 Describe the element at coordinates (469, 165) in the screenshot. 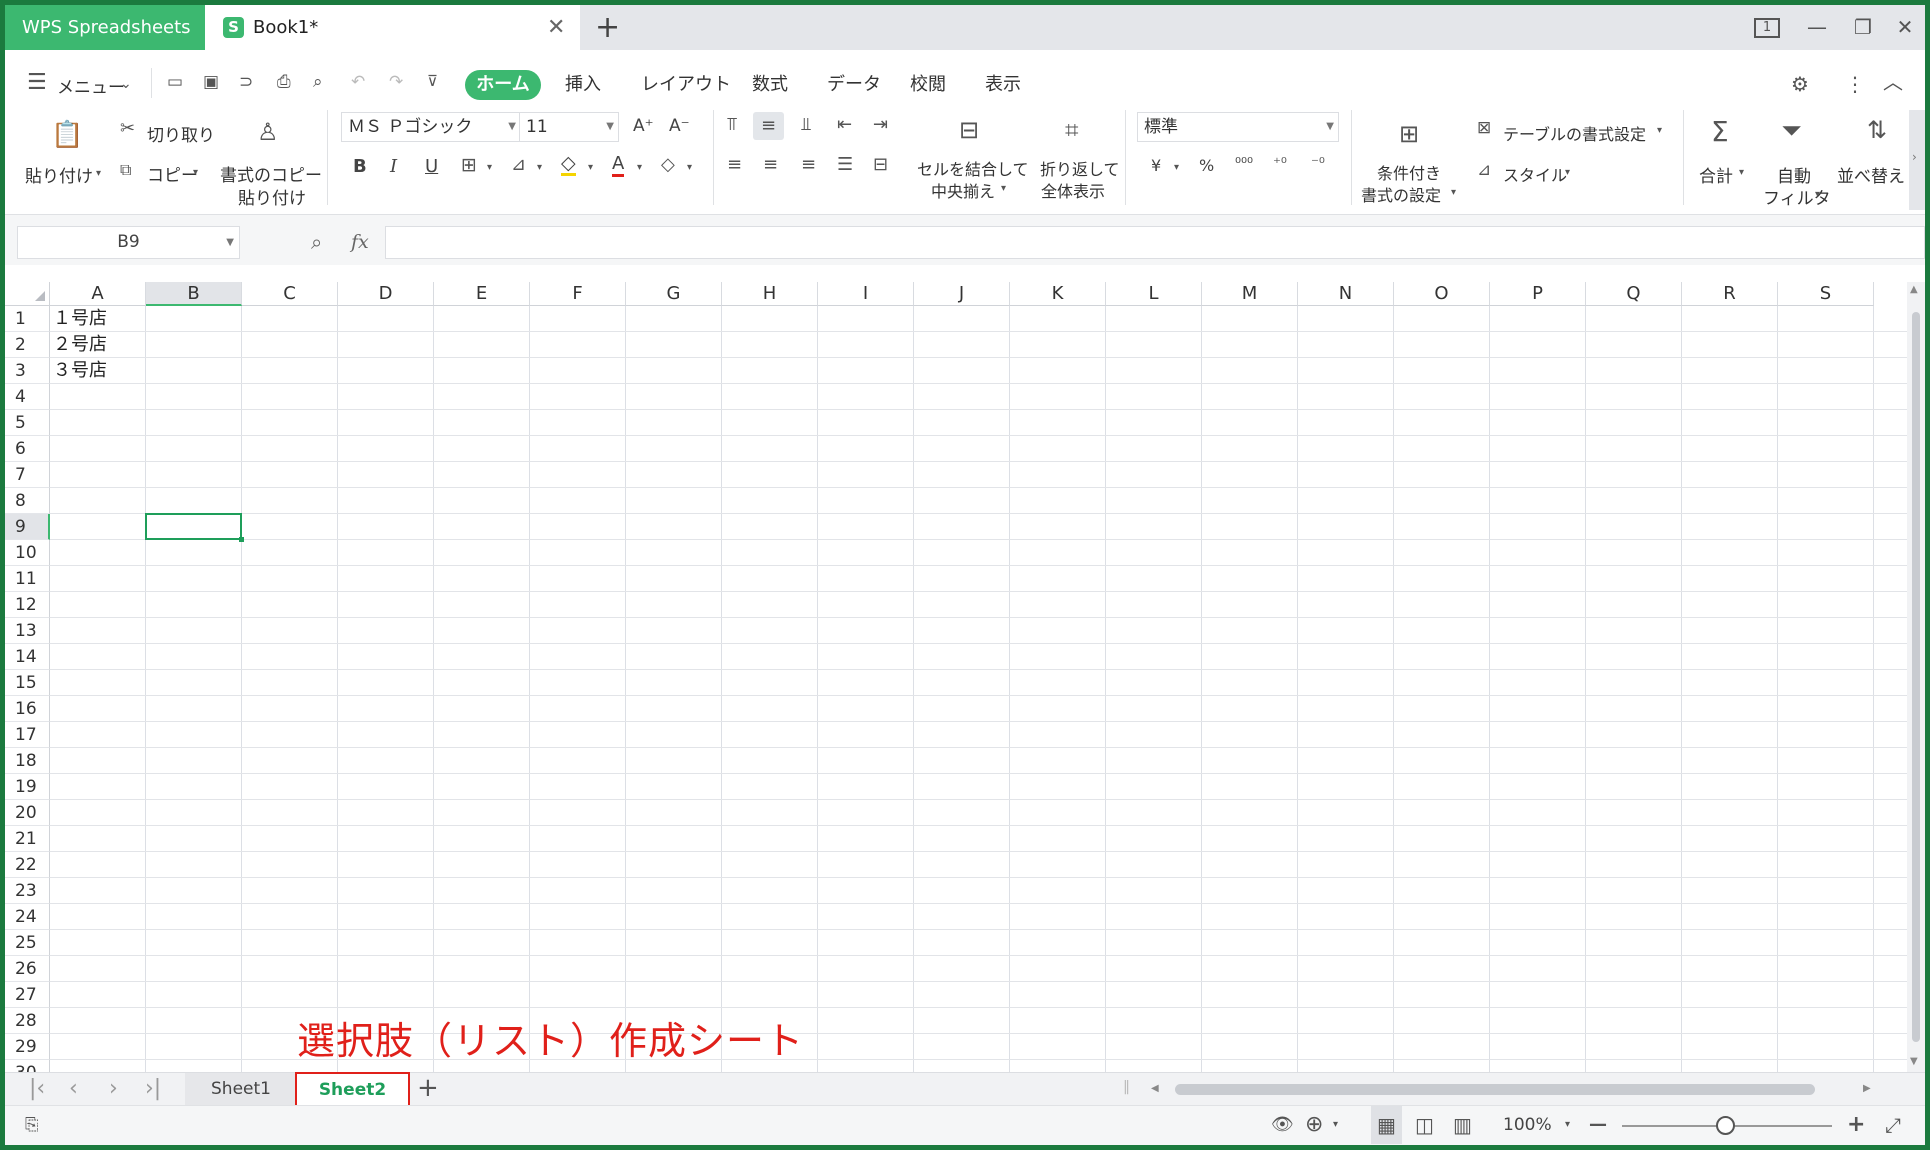

I see `borders-icon: ⊞` at that location.